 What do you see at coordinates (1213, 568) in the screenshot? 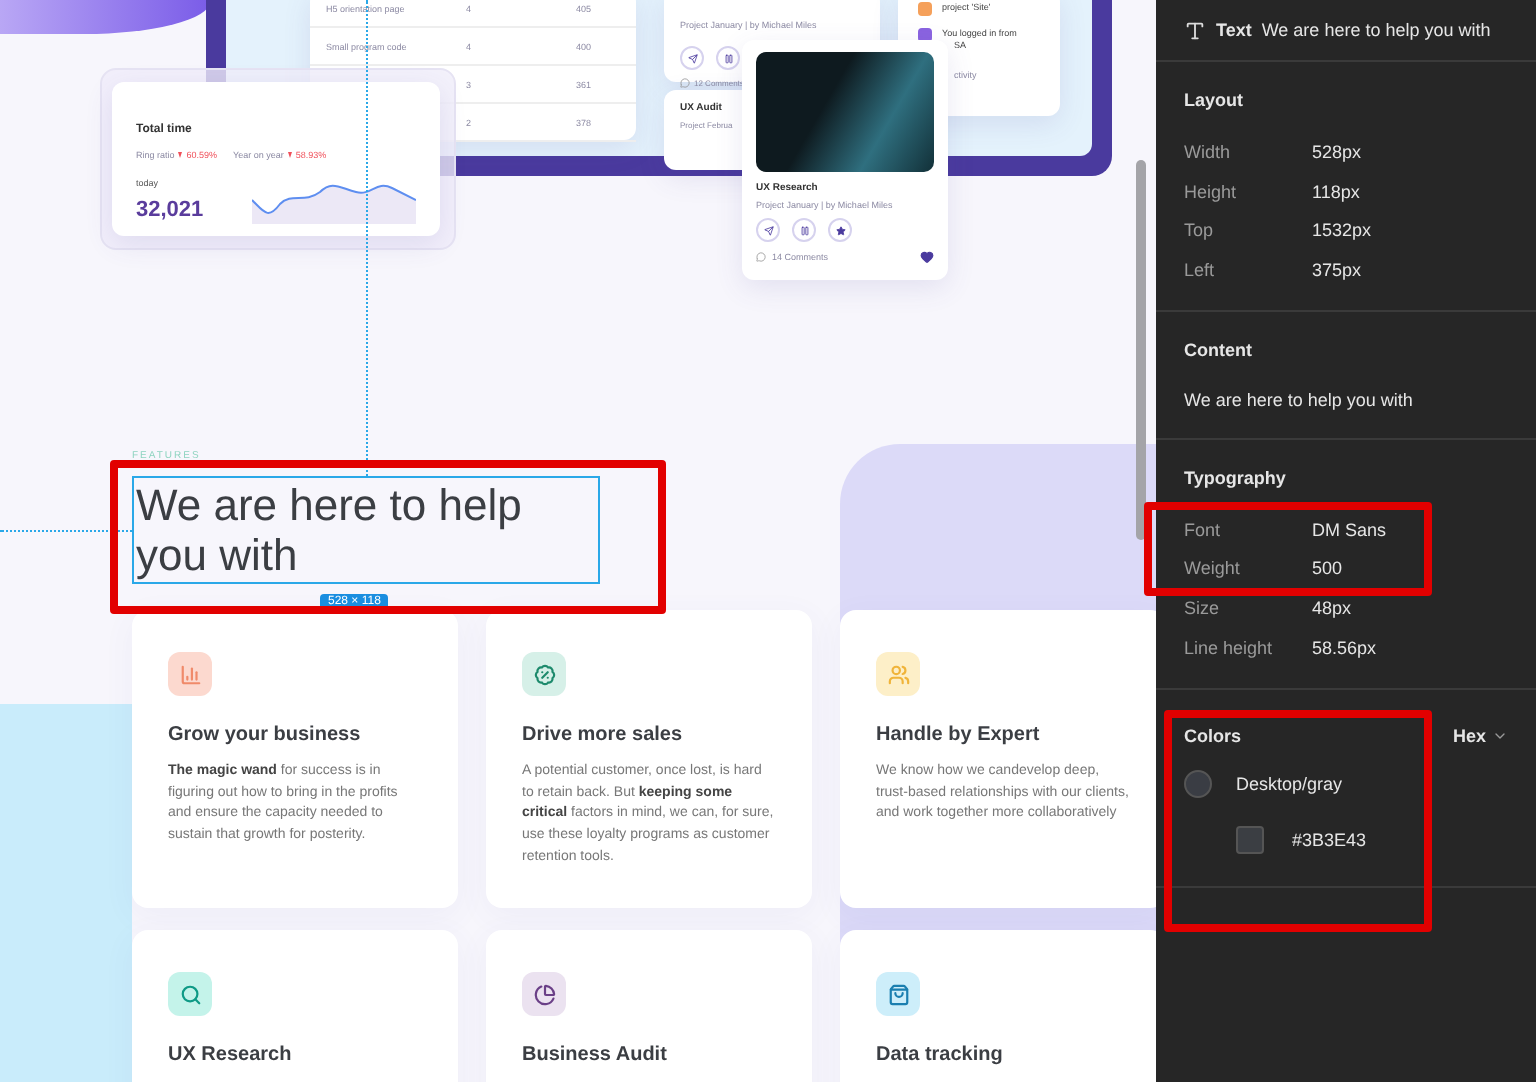
I see `property-label: Weight` at bounding box center [1213, 568].